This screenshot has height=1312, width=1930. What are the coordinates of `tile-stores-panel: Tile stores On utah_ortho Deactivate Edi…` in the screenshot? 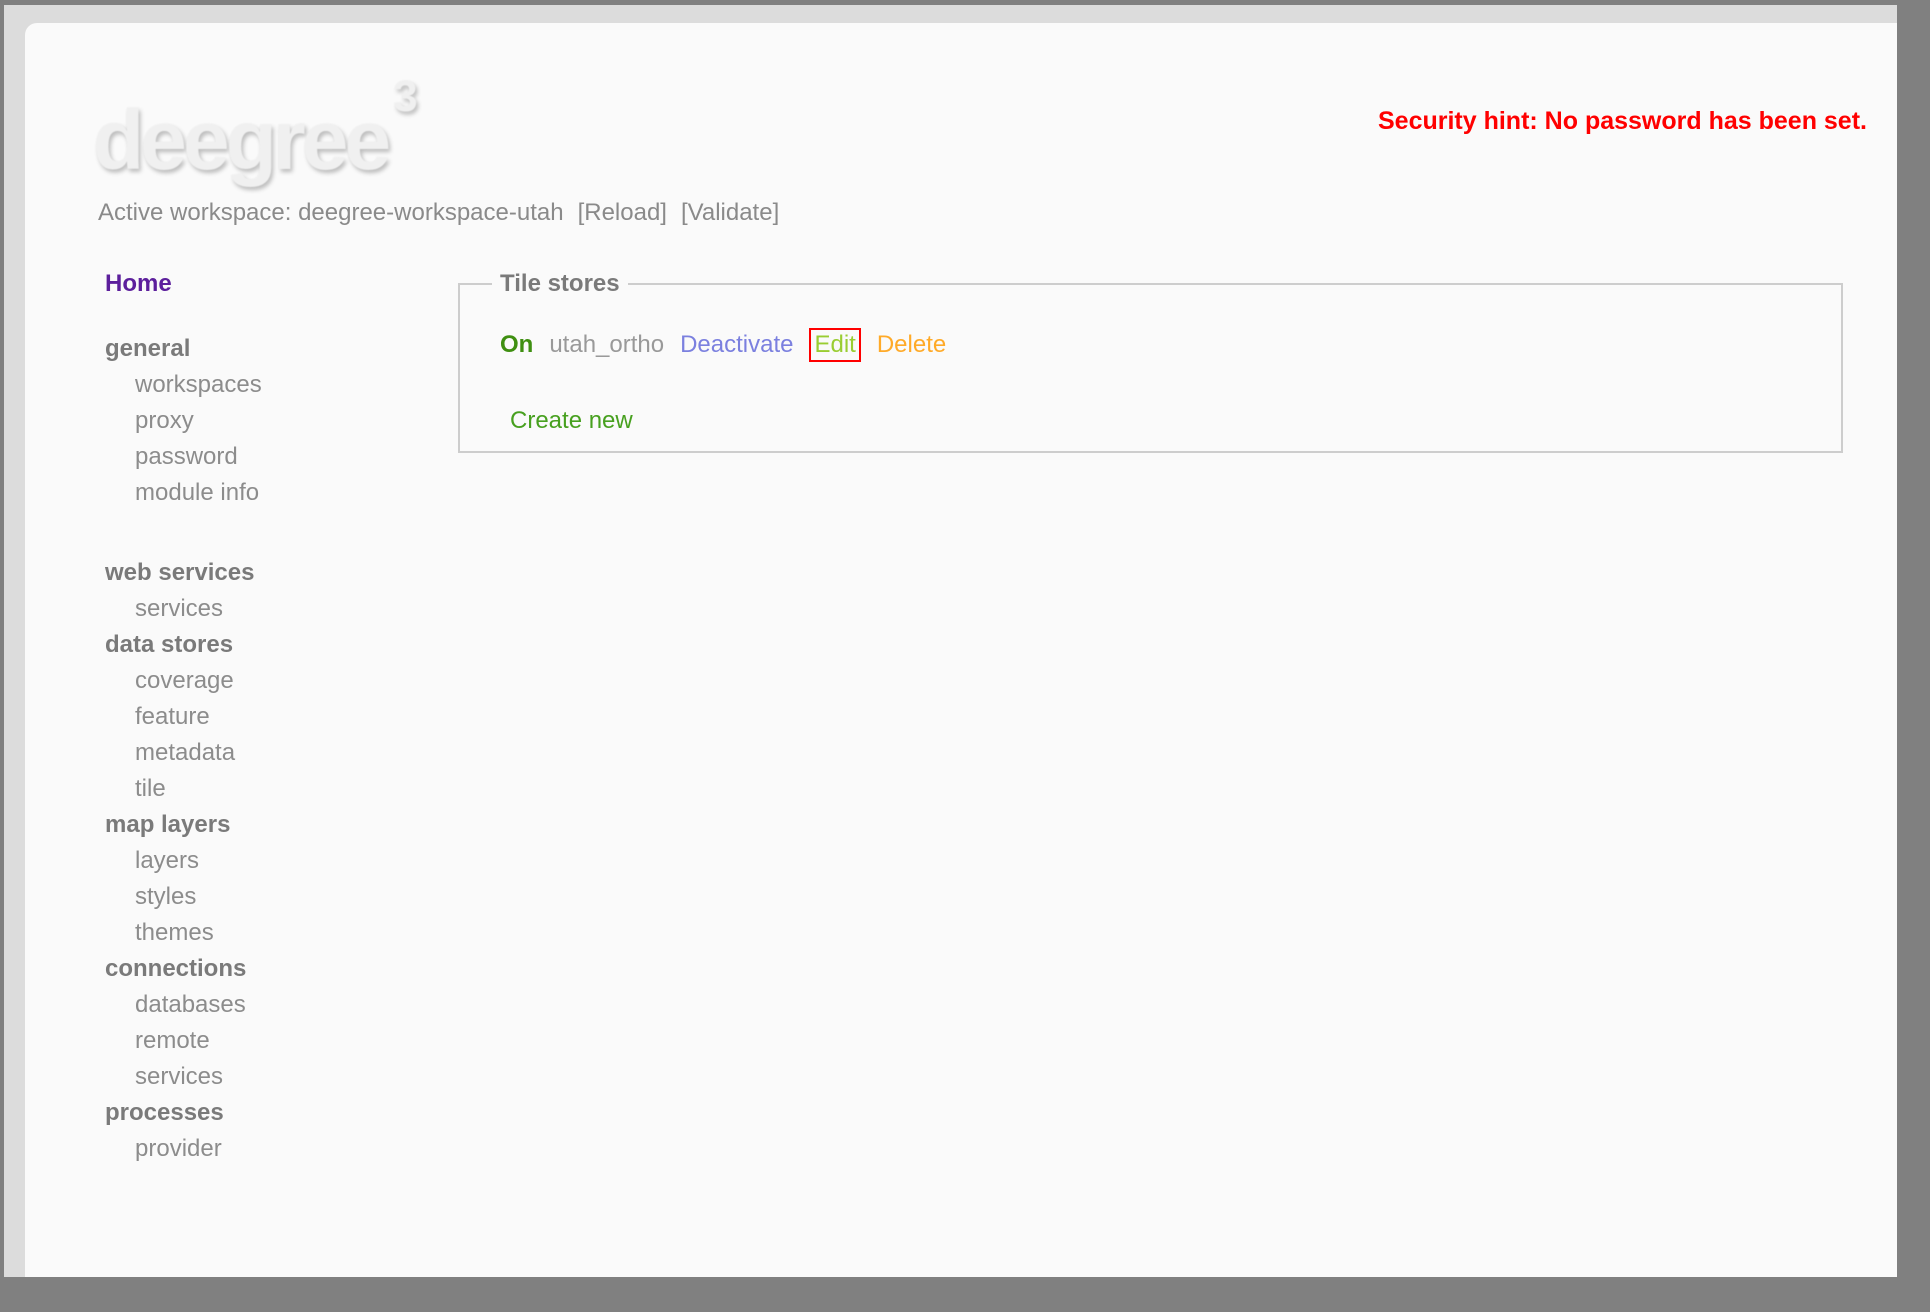 It's located at (1150, 361).